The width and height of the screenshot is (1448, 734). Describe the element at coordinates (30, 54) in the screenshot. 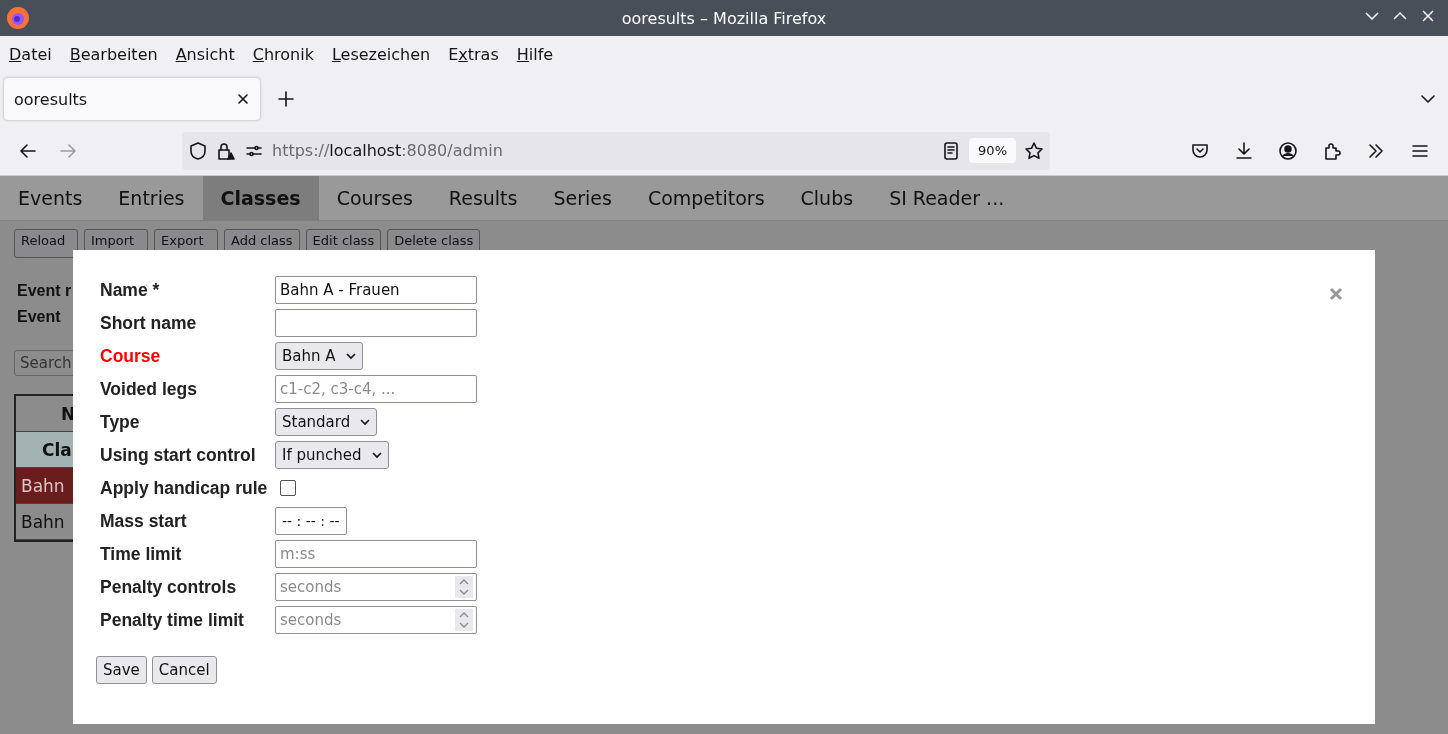

I see `menu-item: Datei` at that location.